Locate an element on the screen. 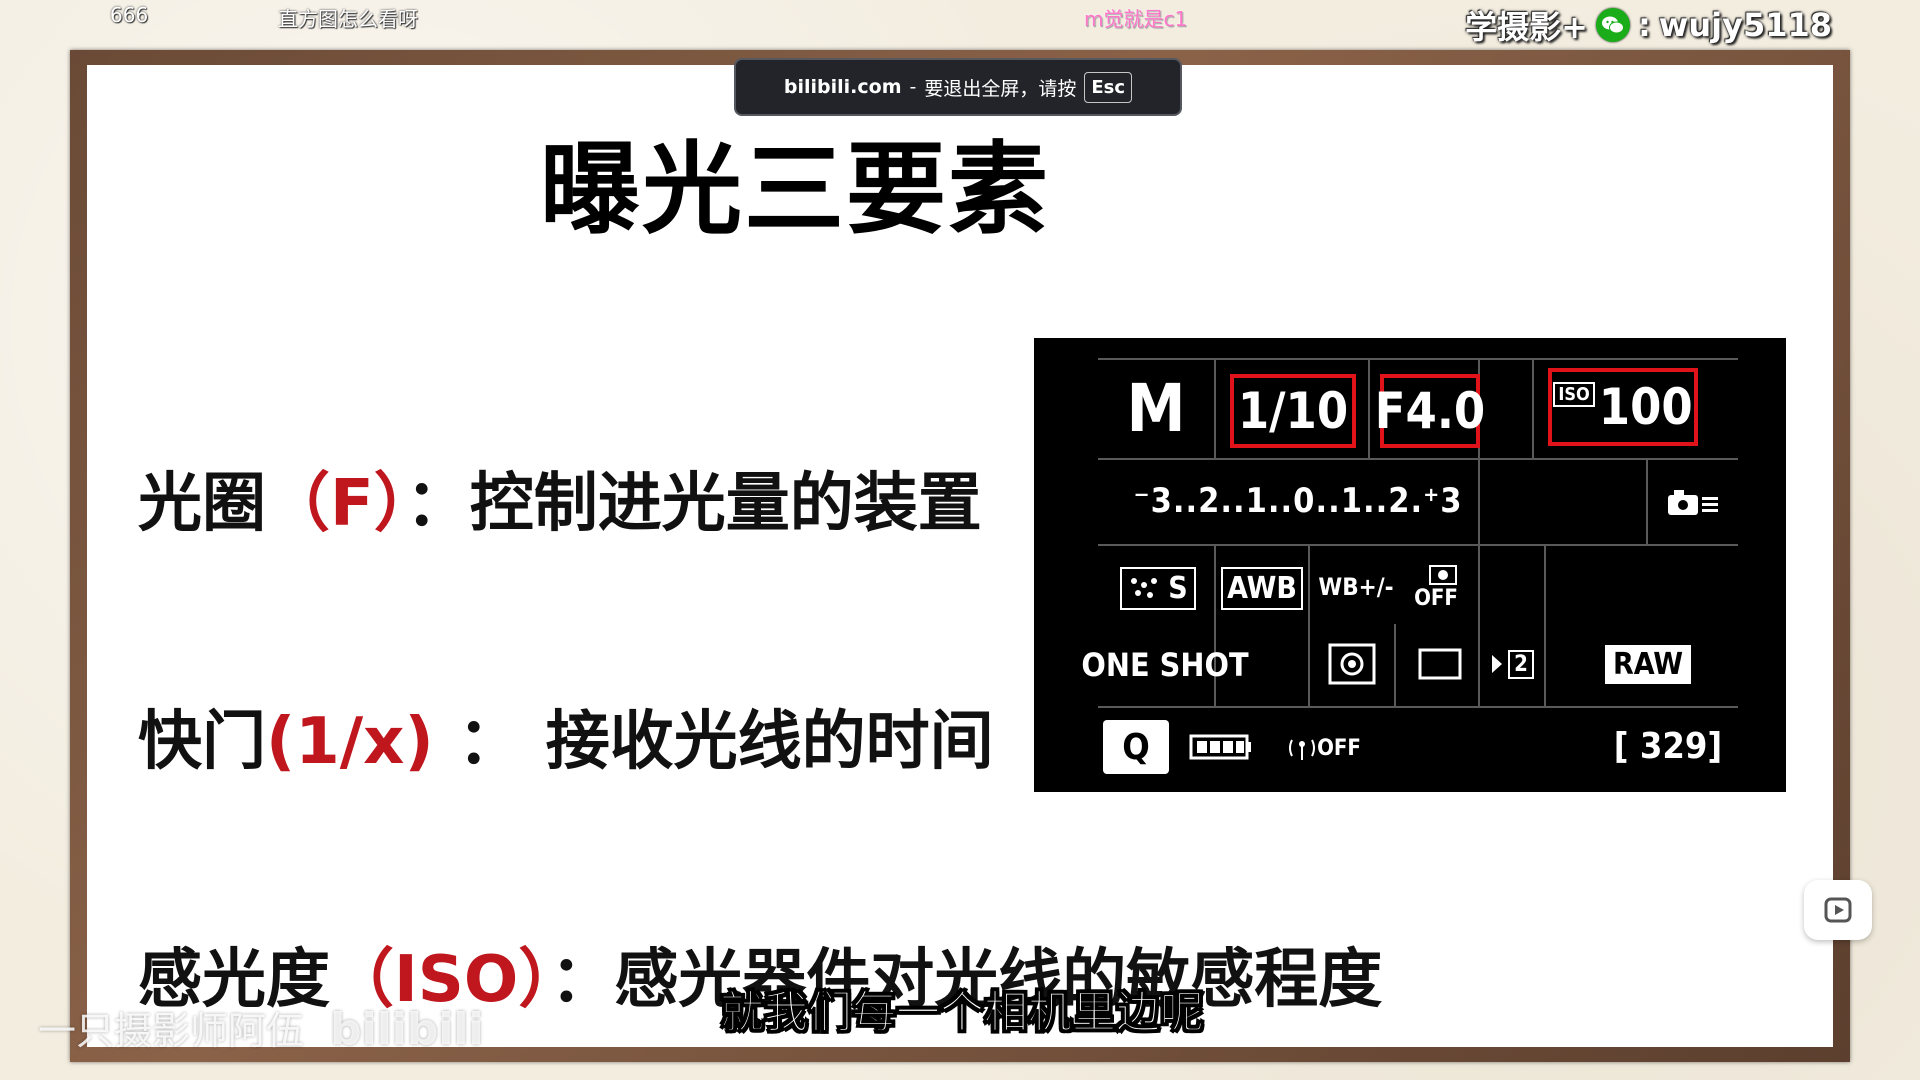  shutter-speed-value: 1/10 is located at coordinates (1293, 411).